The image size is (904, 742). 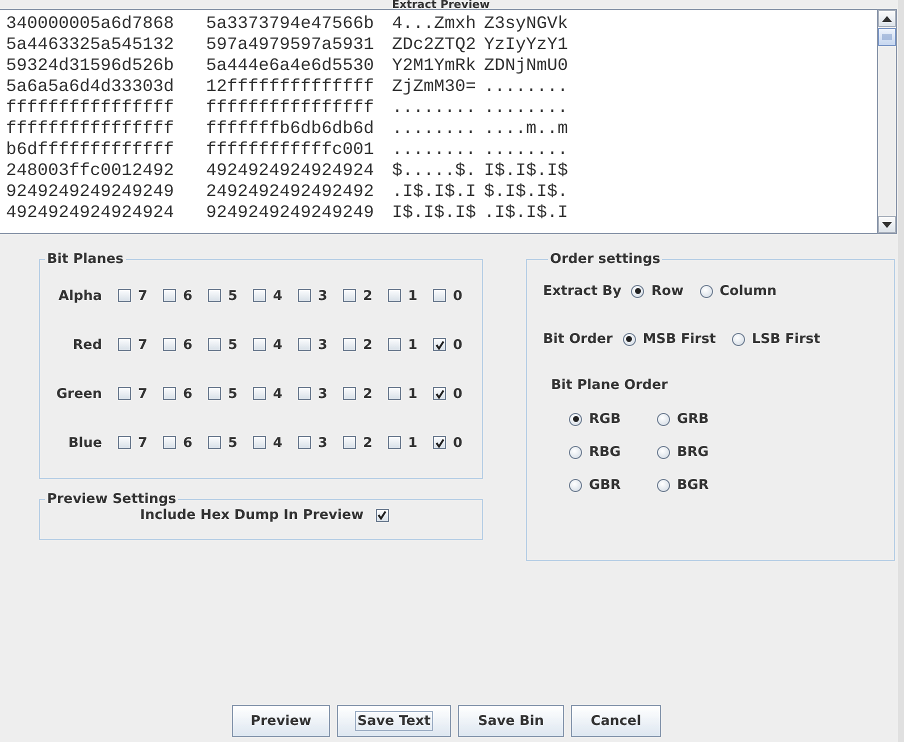 What do you see at coordinates (435, 45) in the screenshot?
I see `ascii-text: ZDc2ZTQ2` at bounding box center [435, 45].